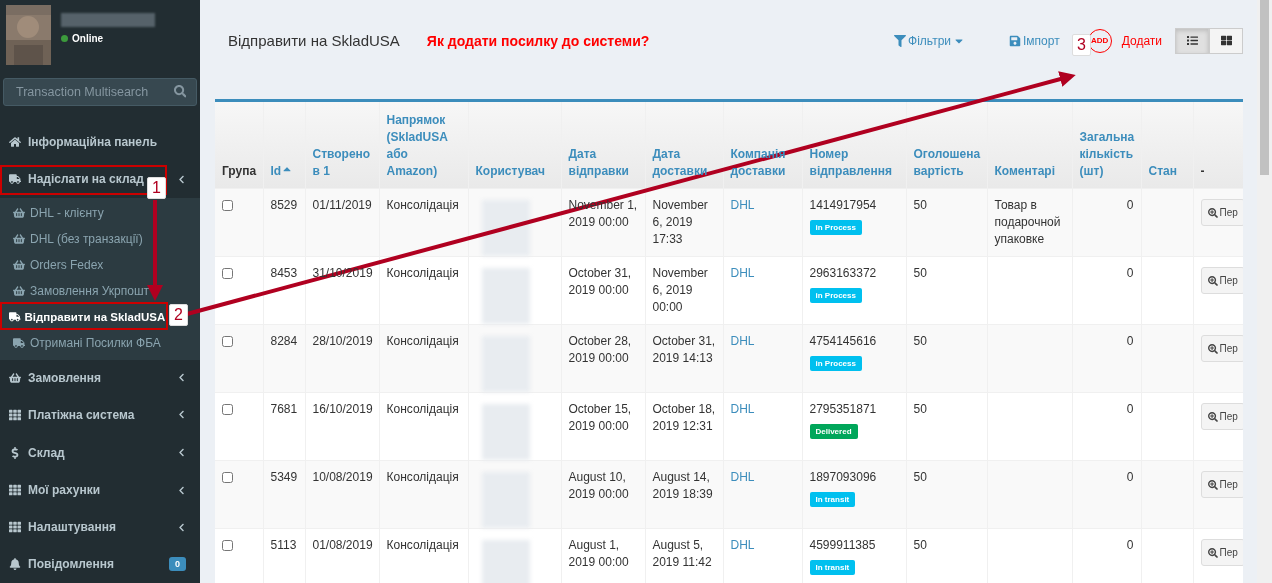 This screenshot has height=583, width=1272. I want to click on submenu-item: Відправити на SkladUSA, so click(87, 316).